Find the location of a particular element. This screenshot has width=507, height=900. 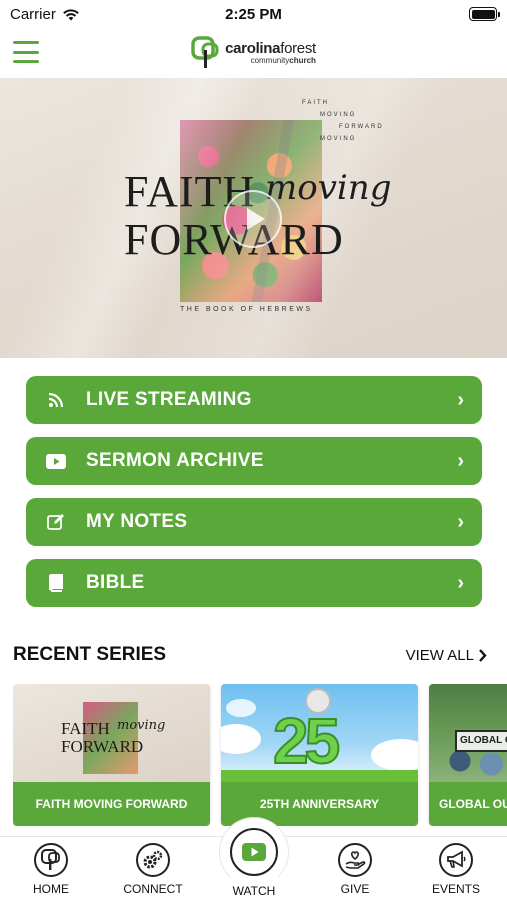

home-logo-icon is located at coordinates (51, 860).